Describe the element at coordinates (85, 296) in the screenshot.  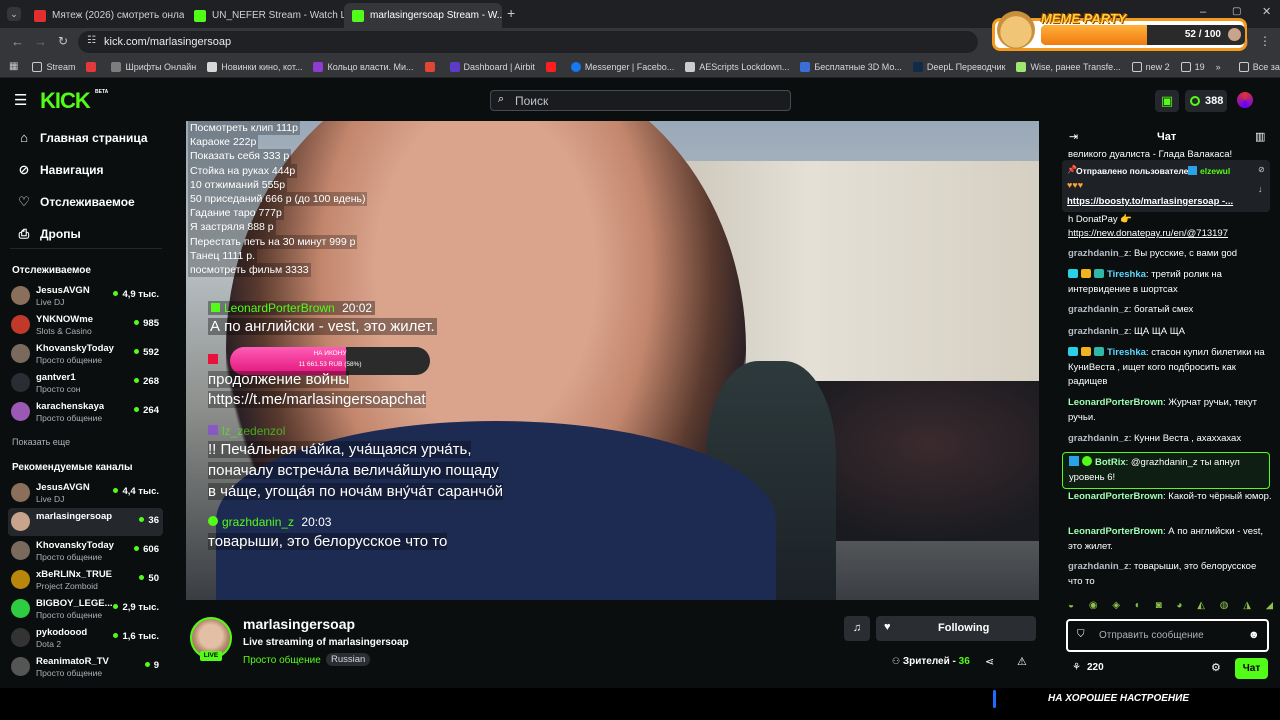
I see `following-channel-row: JesusAVGN Live DJ 4,9 тыс.` at that location.